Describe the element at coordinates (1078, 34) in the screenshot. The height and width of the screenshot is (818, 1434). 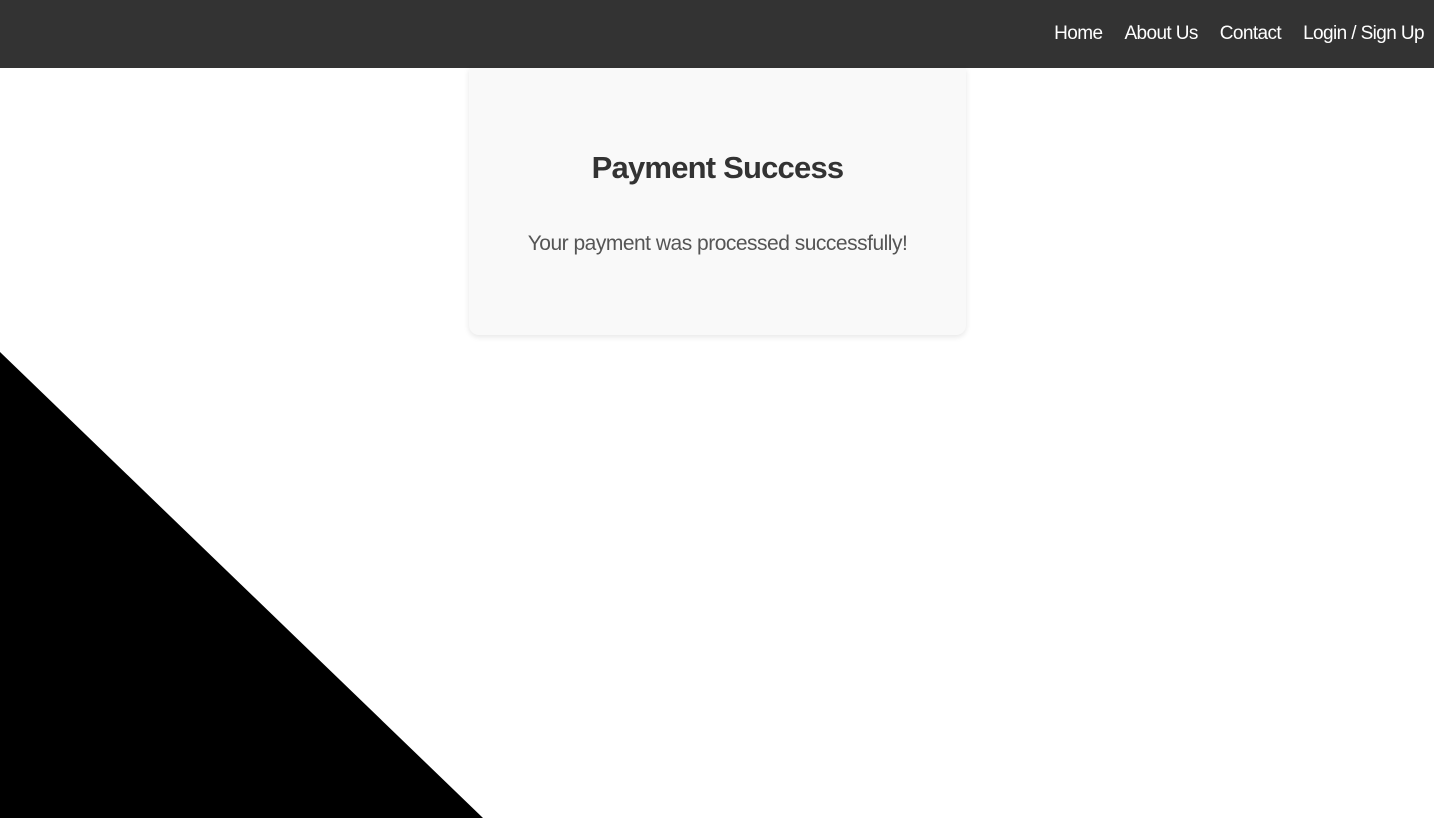
I see `nav-home-link: Home` at that location.